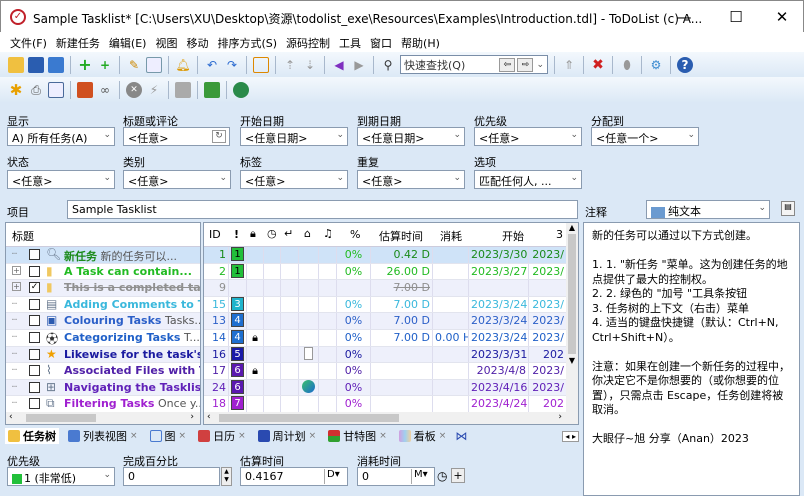 This screenshot has width=804, height=496. I want to click on task-grid-row: 18 7 0% 2023/4/24 202, so click(391, 404).